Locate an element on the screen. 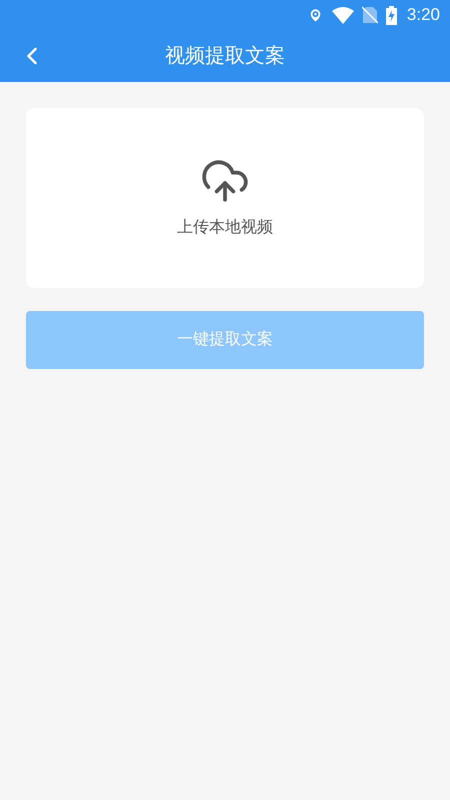  status-time: 3:20 is located at coordinates (423, 15).